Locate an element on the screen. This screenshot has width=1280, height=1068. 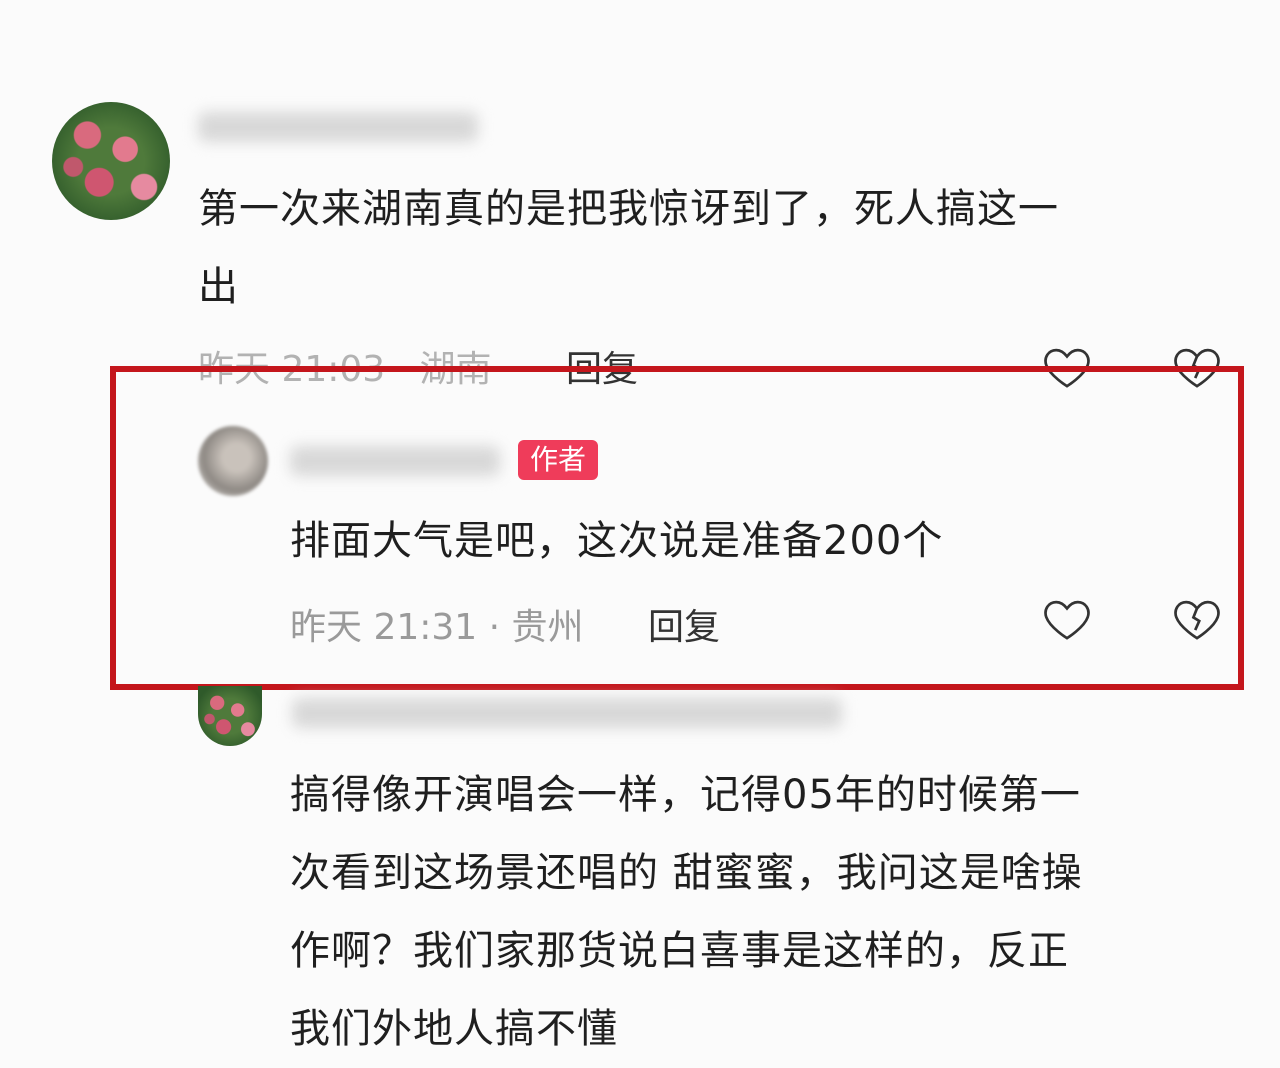
broken-heart-icon is located at coordinates (1197, 620).